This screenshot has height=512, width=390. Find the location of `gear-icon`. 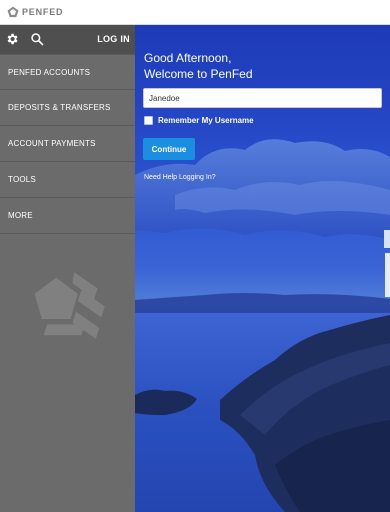

gear-icon is located at coordinates (12, 39).